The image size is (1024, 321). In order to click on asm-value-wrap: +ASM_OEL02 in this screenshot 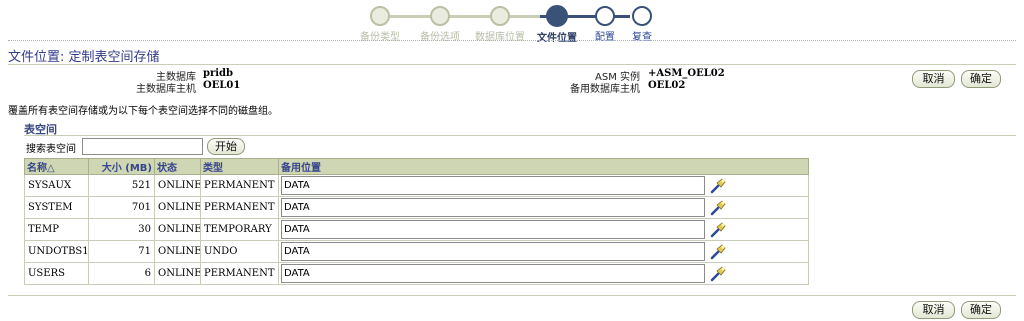, I will do `click(686, 73)`.